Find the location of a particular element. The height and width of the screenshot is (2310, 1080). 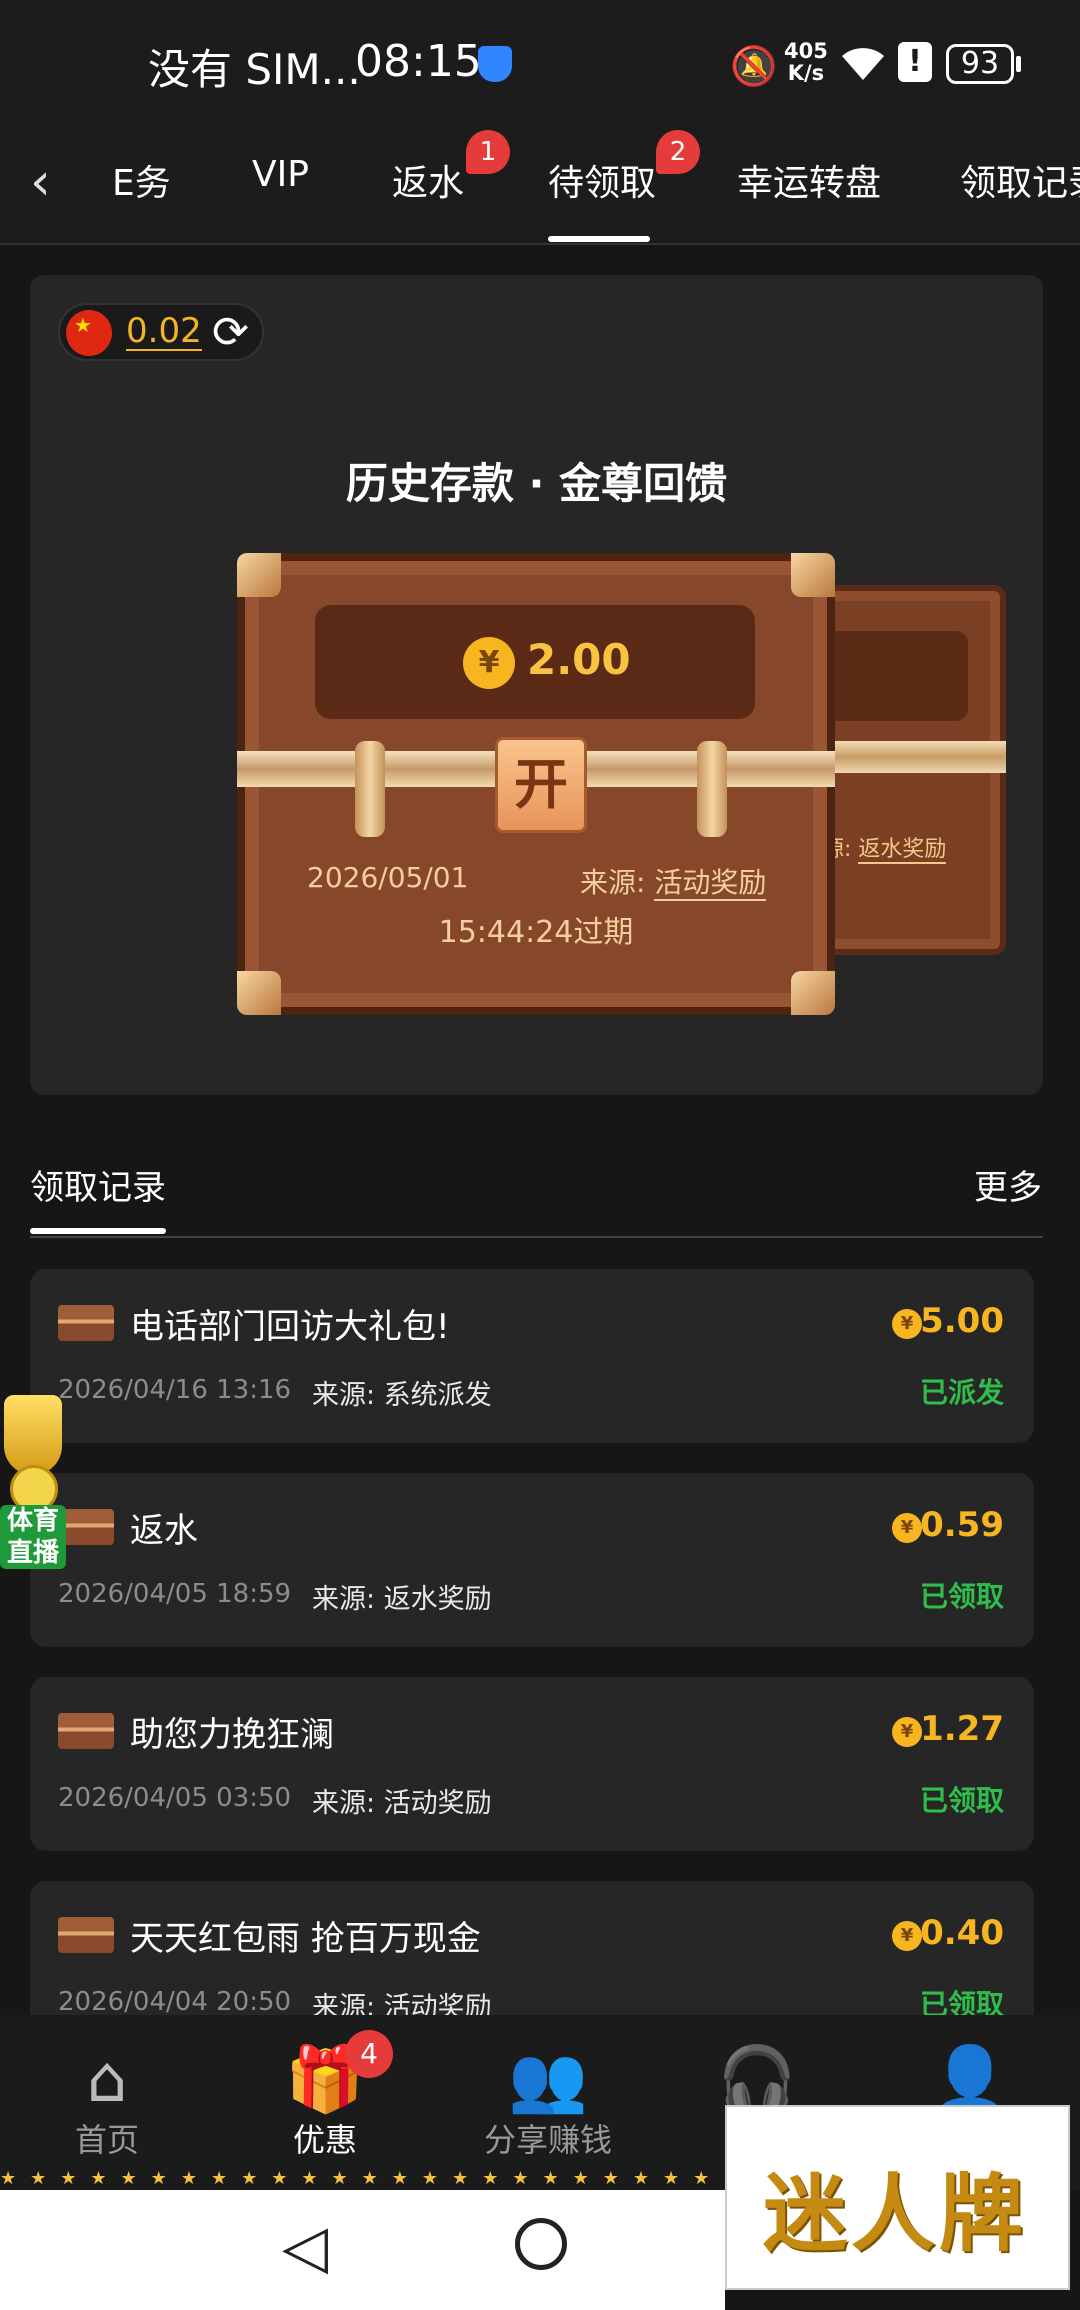

record-source: 来源: 返水奖励 is located at coordinates (402, 1599).